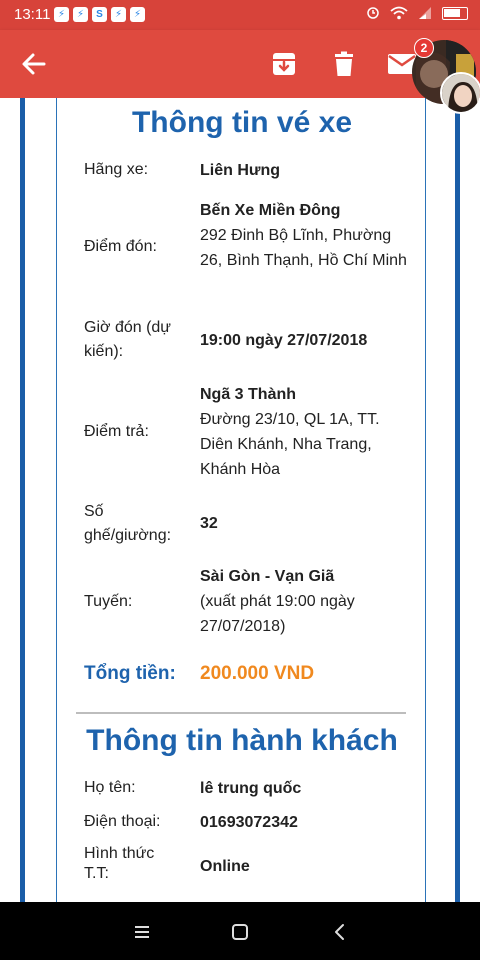  What do you see at coordinates (142, 932) in the screenshot?
I see `menu-icon` at bounding box center [142, 932].